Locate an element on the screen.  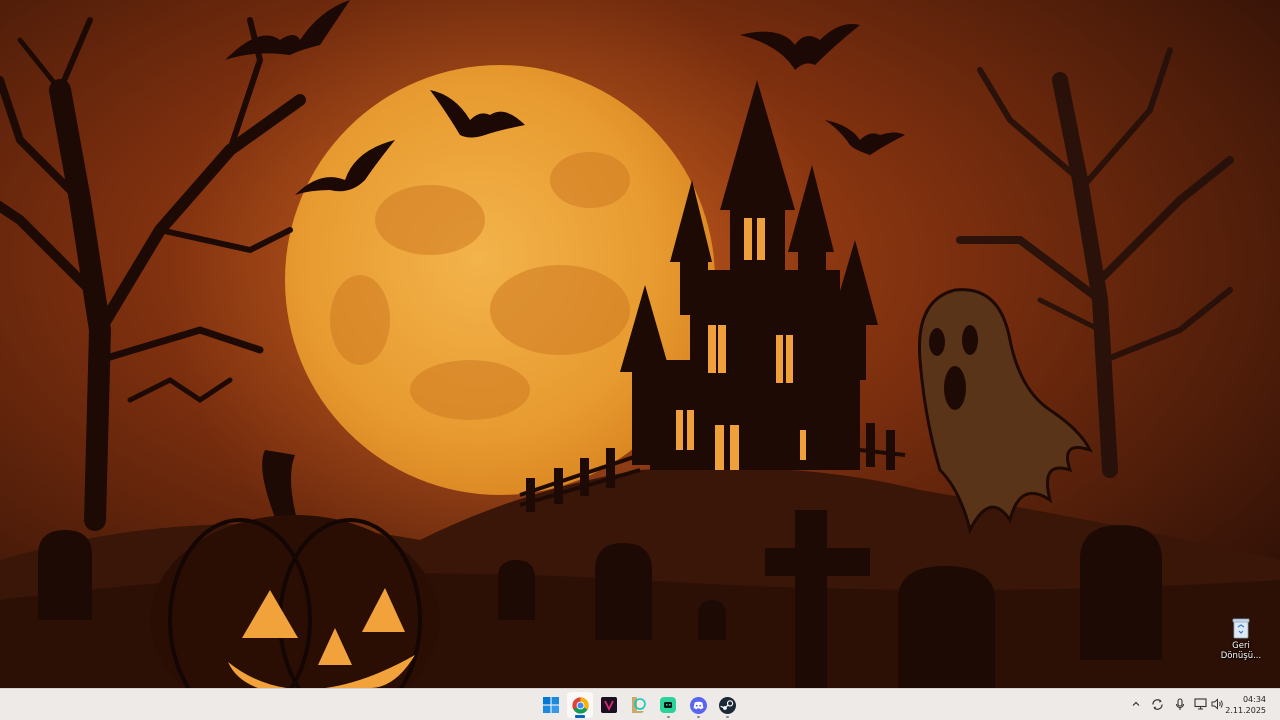
taskbar-app-purple is located at coordinates (609, 705).